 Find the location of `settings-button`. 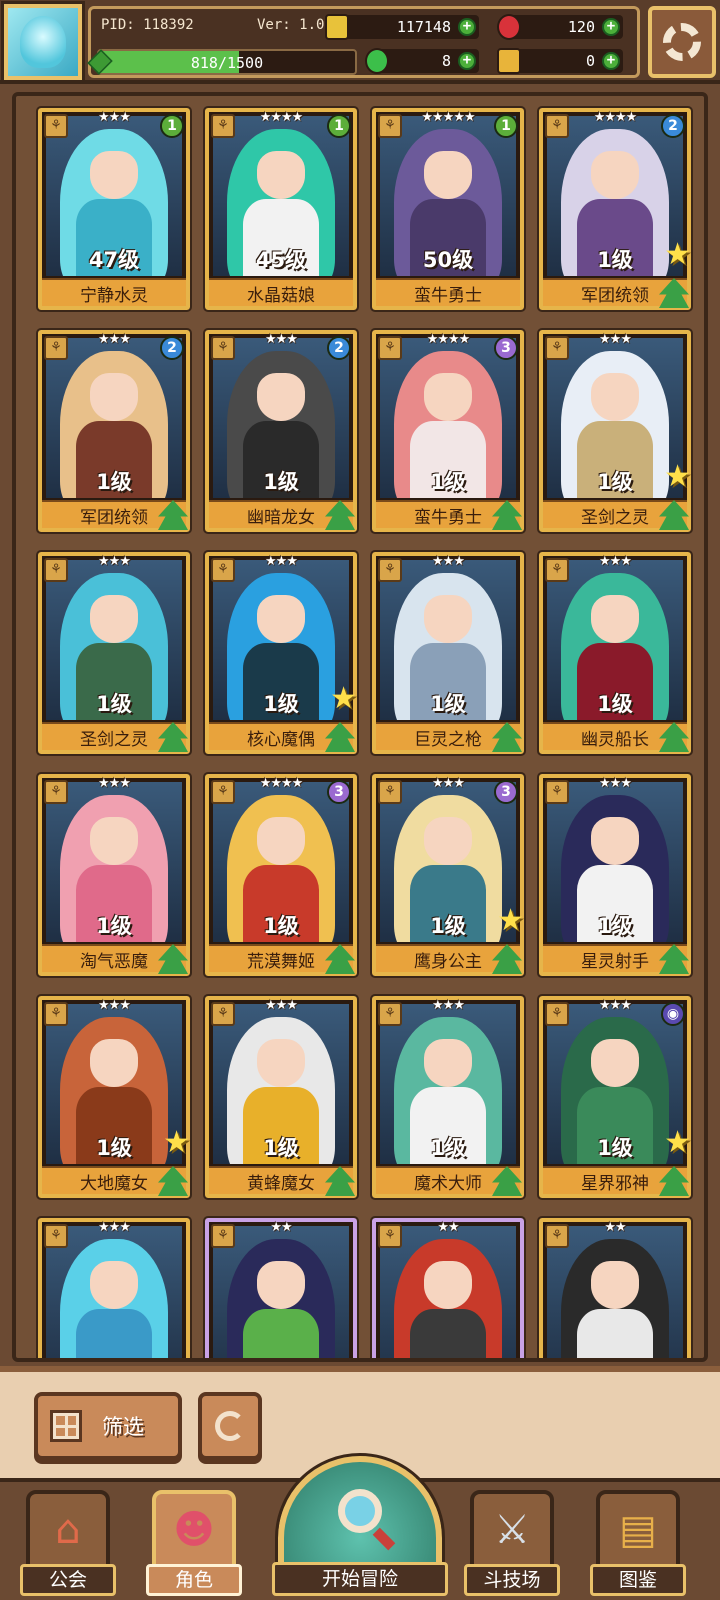

settings-button is located at coordinates (682, 42).